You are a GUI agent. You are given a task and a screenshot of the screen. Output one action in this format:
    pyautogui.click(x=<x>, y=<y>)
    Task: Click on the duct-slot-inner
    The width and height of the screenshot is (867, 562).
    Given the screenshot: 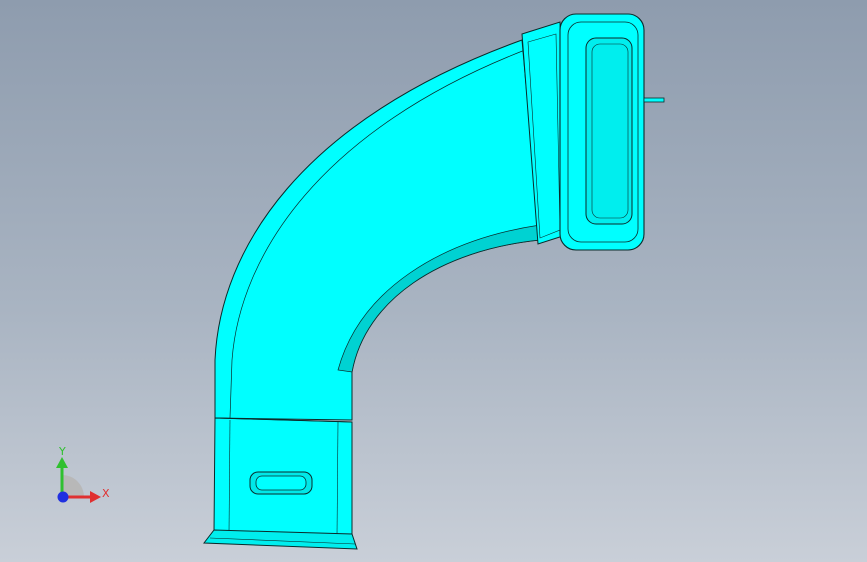 What is the action you would take?
    pyautogui.click(x=281, y=483)
    